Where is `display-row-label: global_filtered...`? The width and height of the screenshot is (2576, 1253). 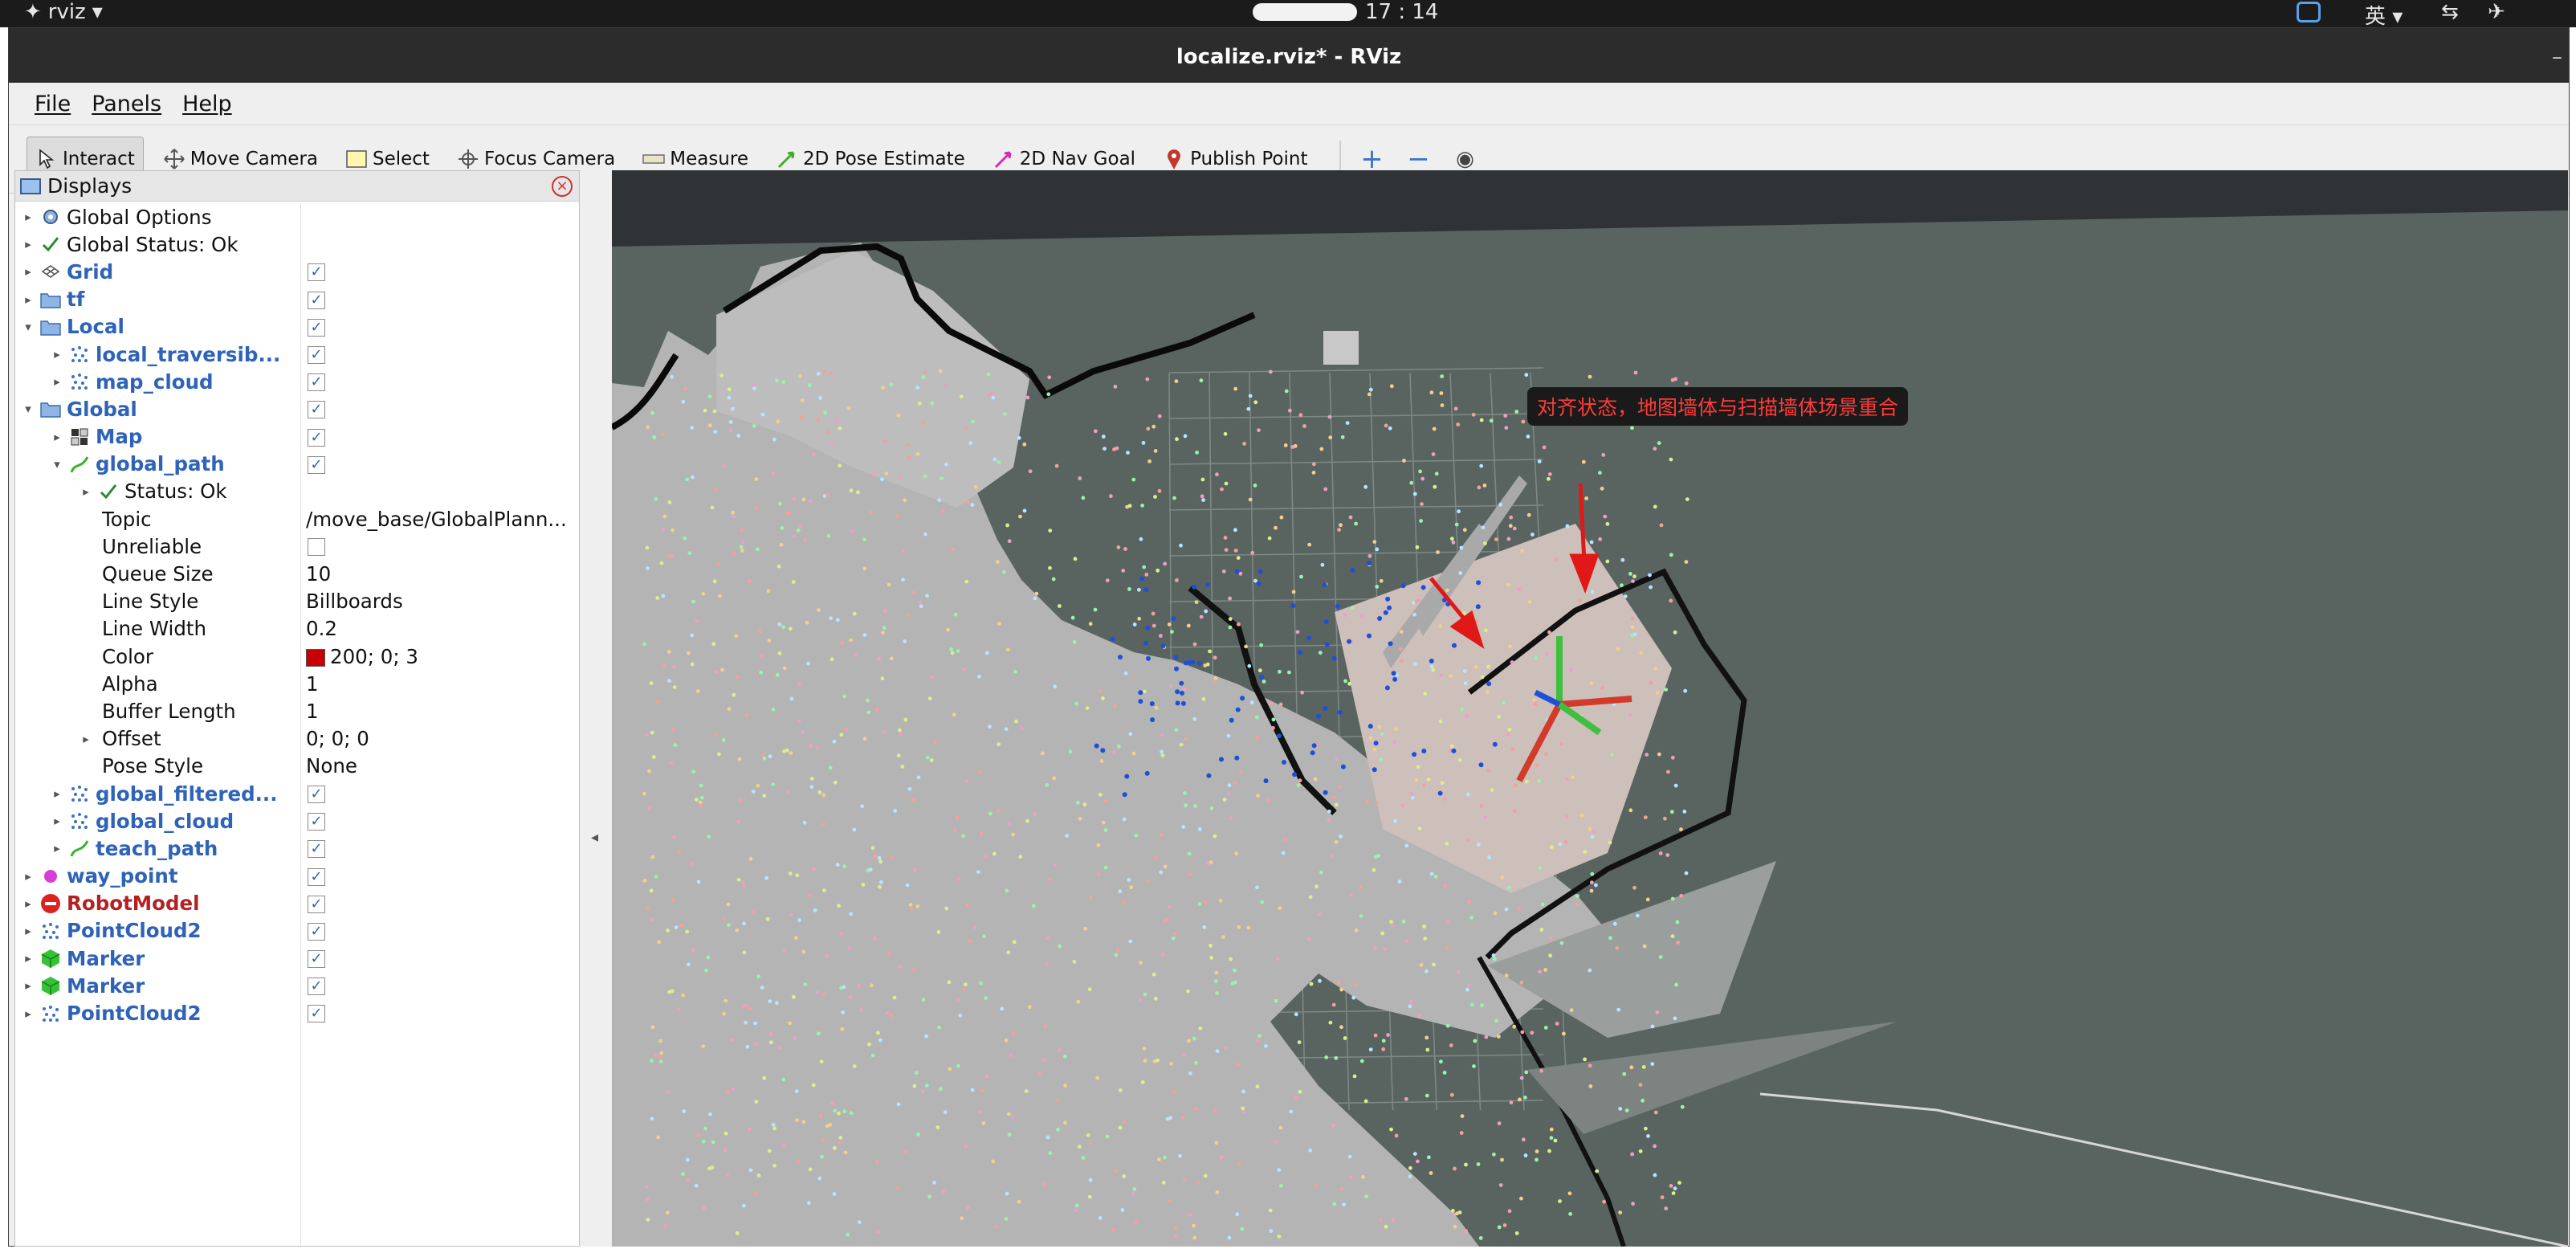 display-row-label: global_filtered... is located at coordinates (187, 794).